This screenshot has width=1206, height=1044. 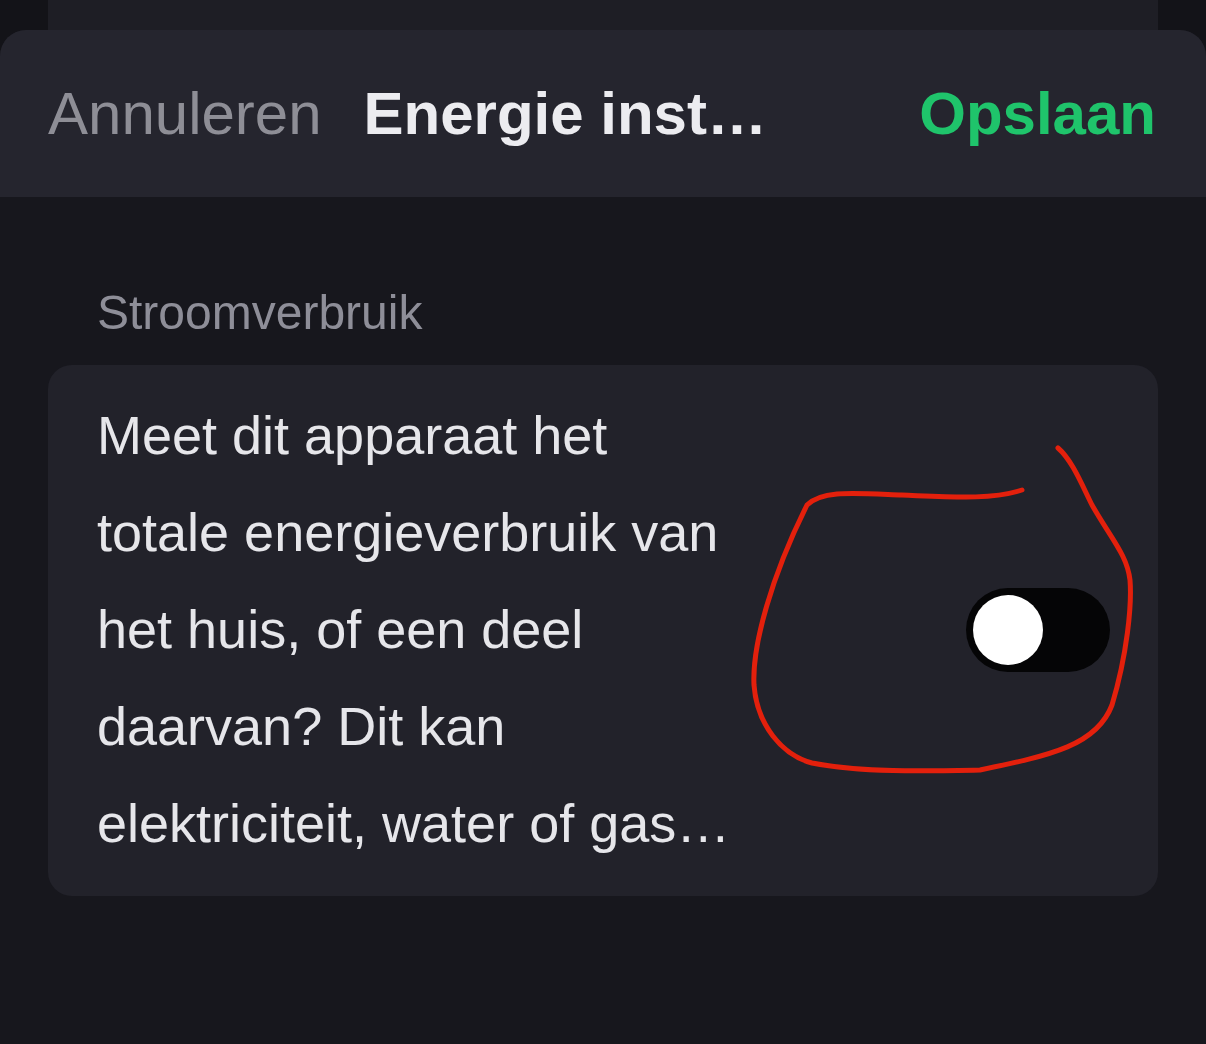 I want to click on save-button: Opslaan, so click(x=1037, y=113).